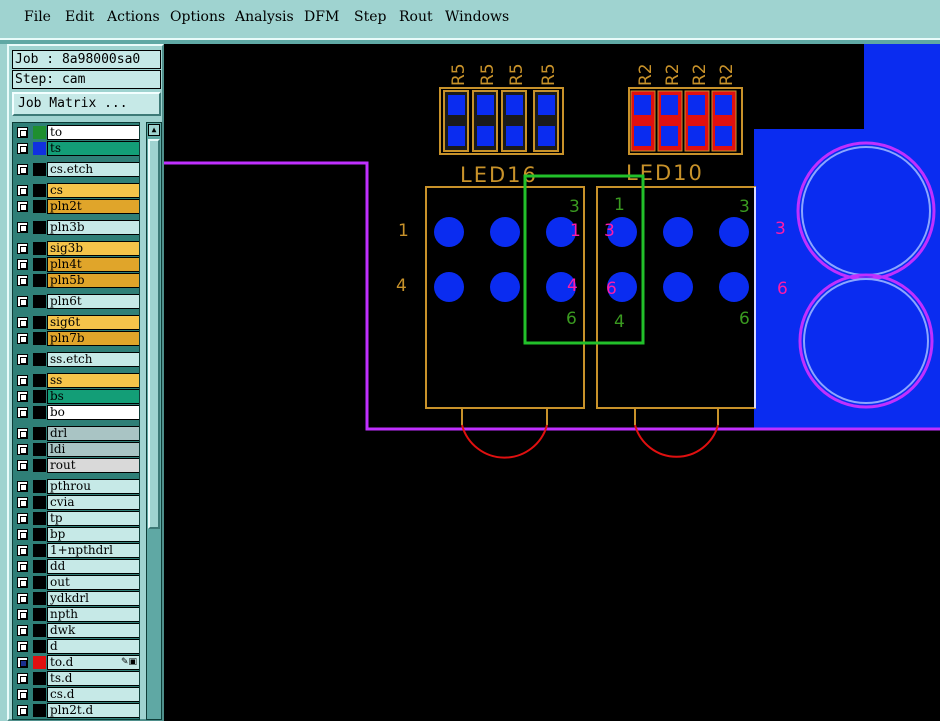 The height and width of the screenshot is (721, 940). I want to click on menu-actions: Actions, so click(133, 17).